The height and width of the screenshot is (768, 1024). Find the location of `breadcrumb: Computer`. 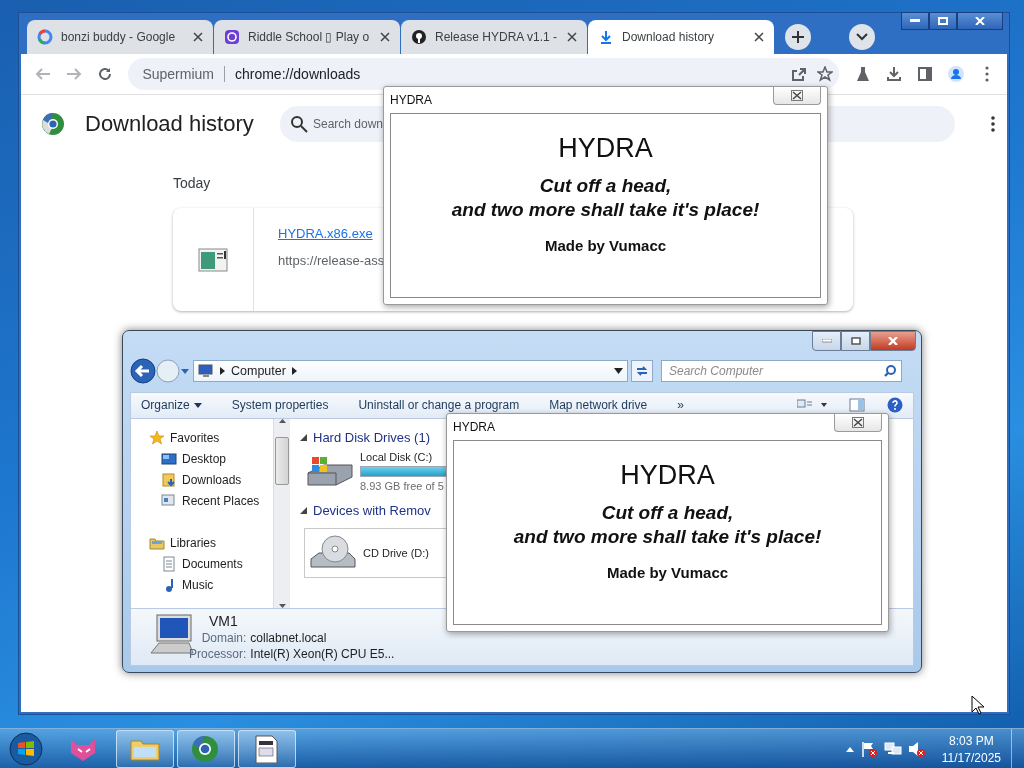

breadcrumb: Computer is located at coordinates (258, 370).